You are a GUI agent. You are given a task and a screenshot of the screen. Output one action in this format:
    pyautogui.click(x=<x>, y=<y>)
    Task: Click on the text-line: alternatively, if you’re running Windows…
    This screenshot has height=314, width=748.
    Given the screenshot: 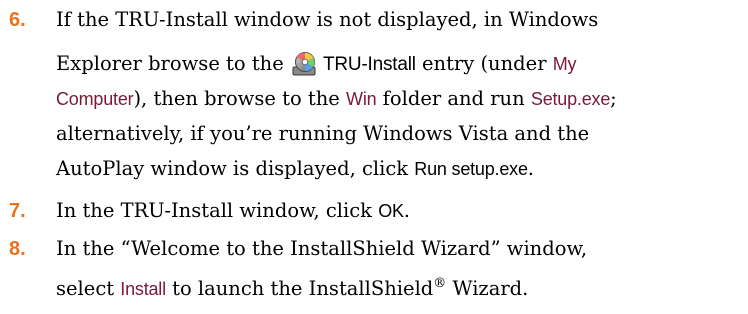 What is the action you would take?
    pyautogui.click(x=402, y=133)
    